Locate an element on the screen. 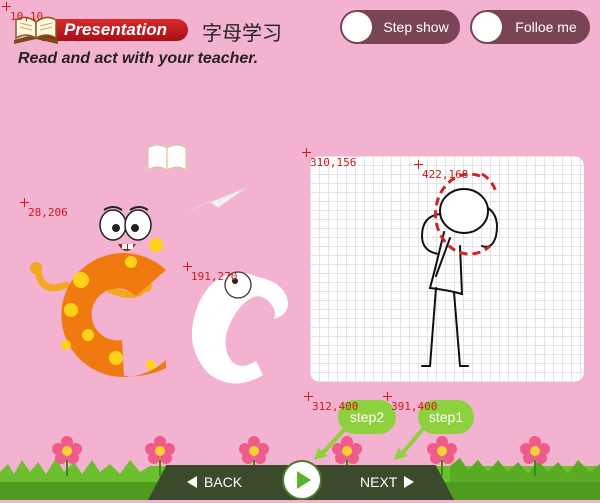 Image resolution: width=600 pixels, height=503 pixels. coord-label: 191,270 is located at coordinates (214, 276).